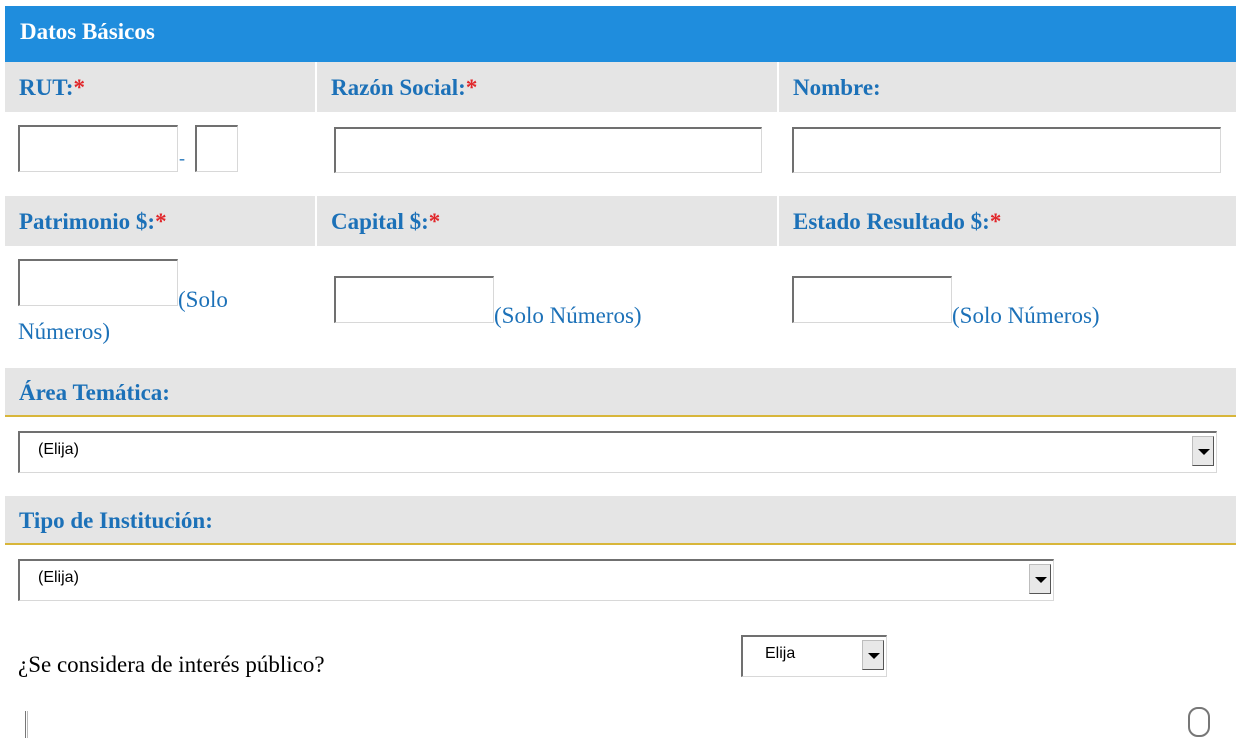  Describe the element at coordinates (1006, 150) in the screenshot. I see `nombre-input` at that location.